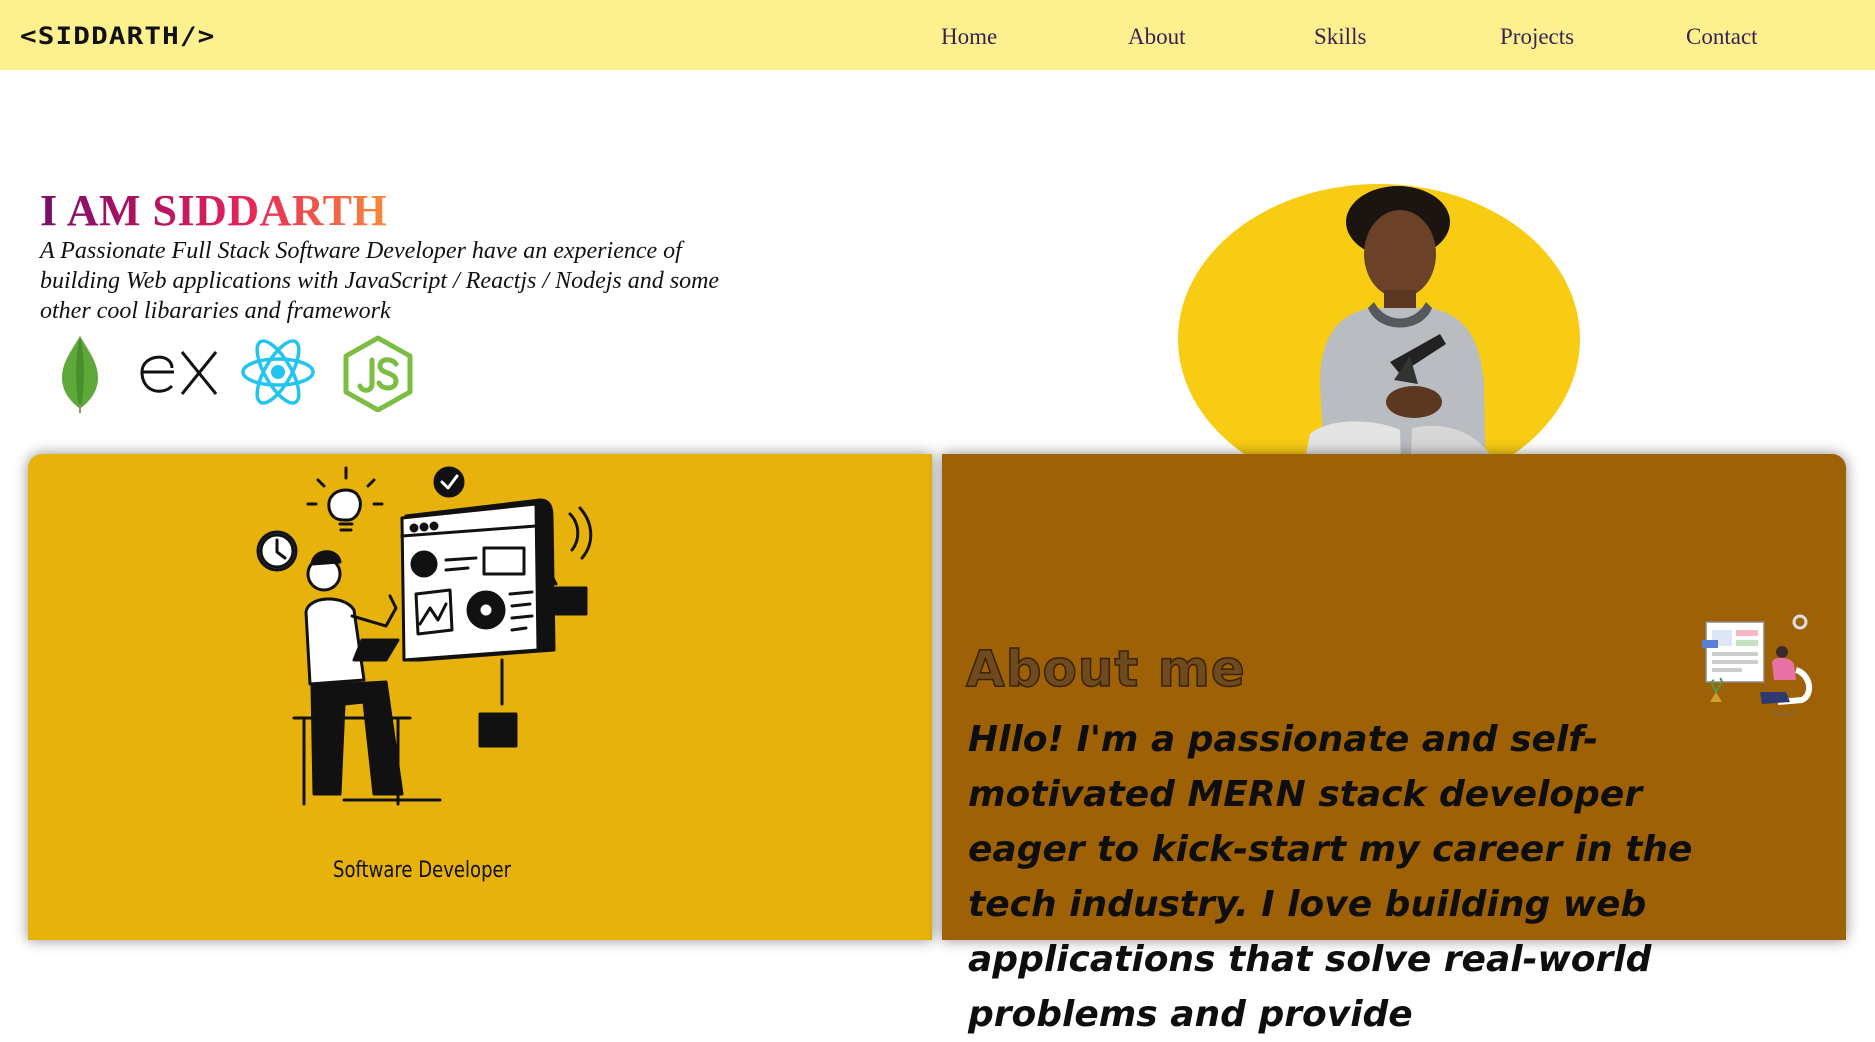 The image size is (1875, 1042). What do you see at coordinates (424, 636) in the screenshot?
I see `developer-illustration-icon` at bounding box center [424, 636].